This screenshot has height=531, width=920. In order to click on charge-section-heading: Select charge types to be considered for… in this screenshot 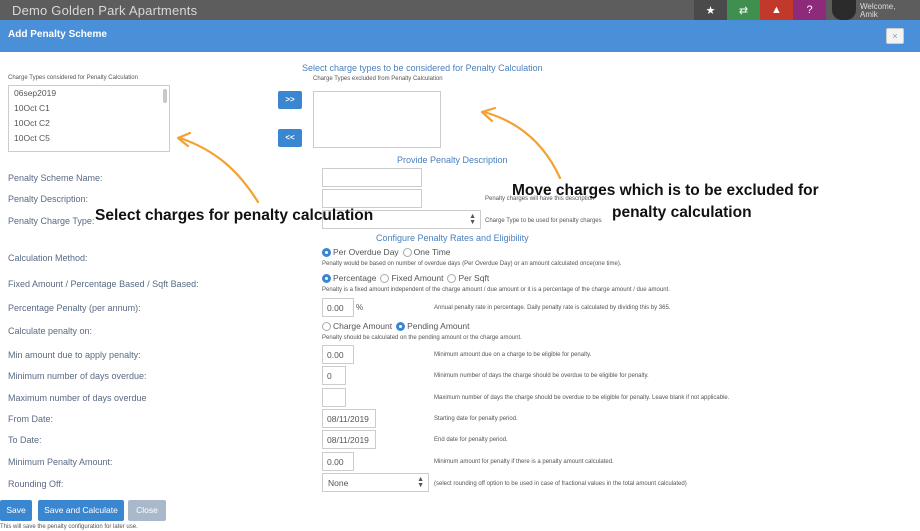, I will do `click(422, 68)`.